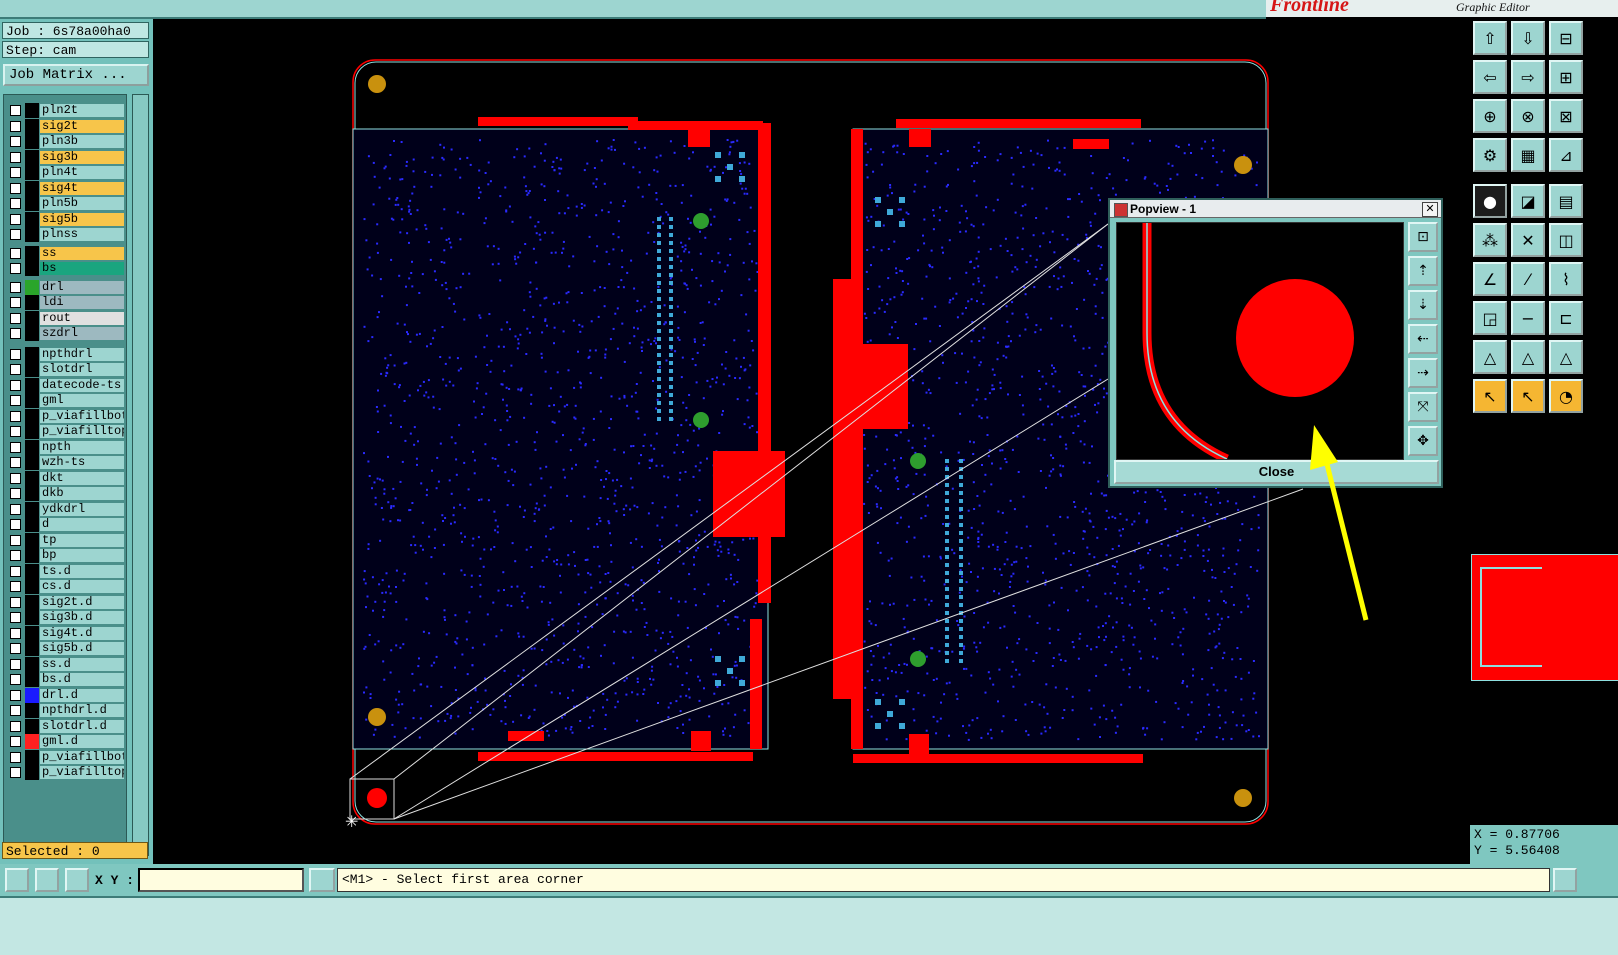 This screenshot has height=955, width=1618. I want to click on layer-name: p_viafillbot, so click(82, 416).